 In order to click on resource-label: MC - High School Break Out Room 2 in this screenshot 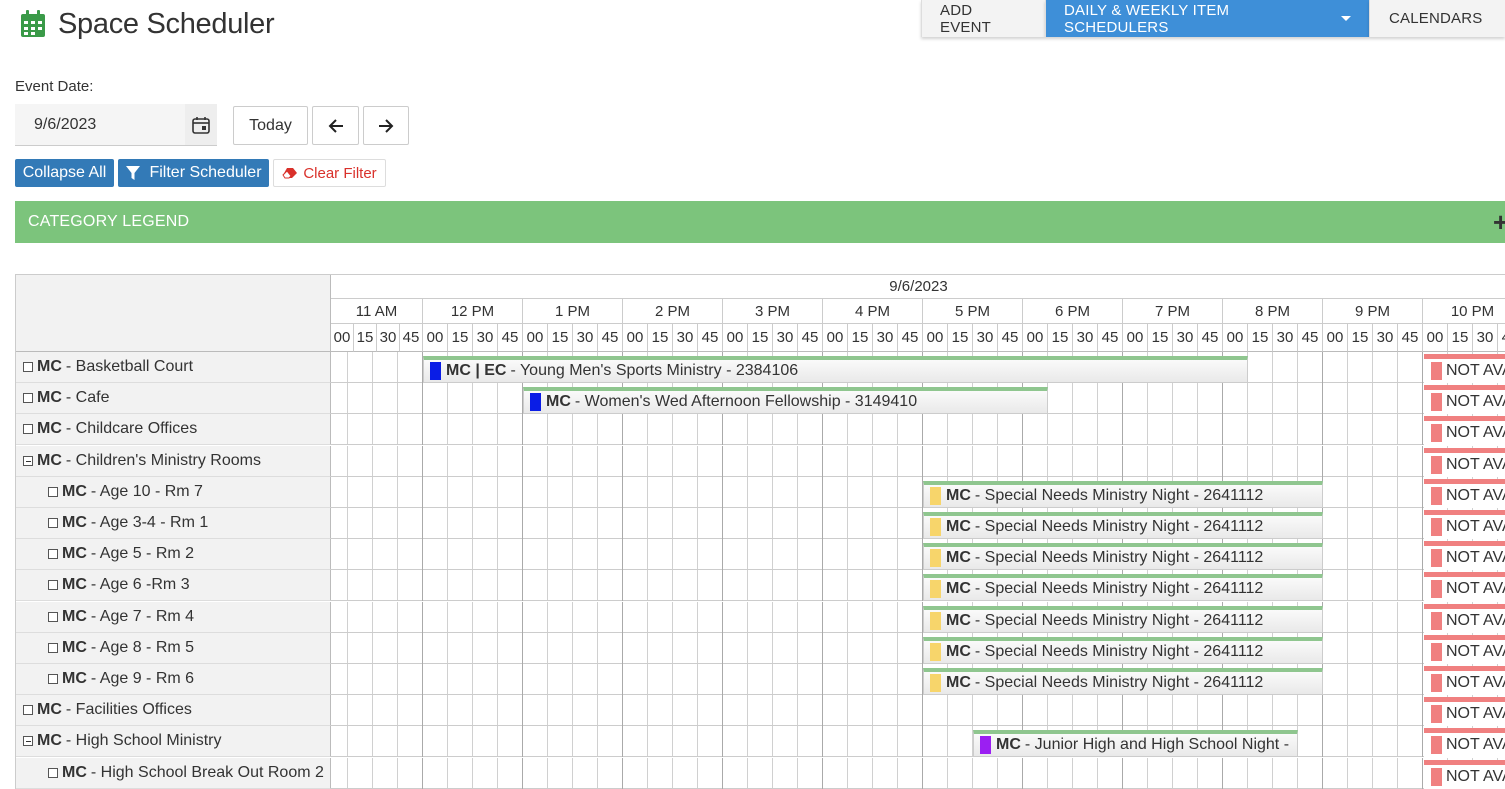, I will do `click(173, 773)`.